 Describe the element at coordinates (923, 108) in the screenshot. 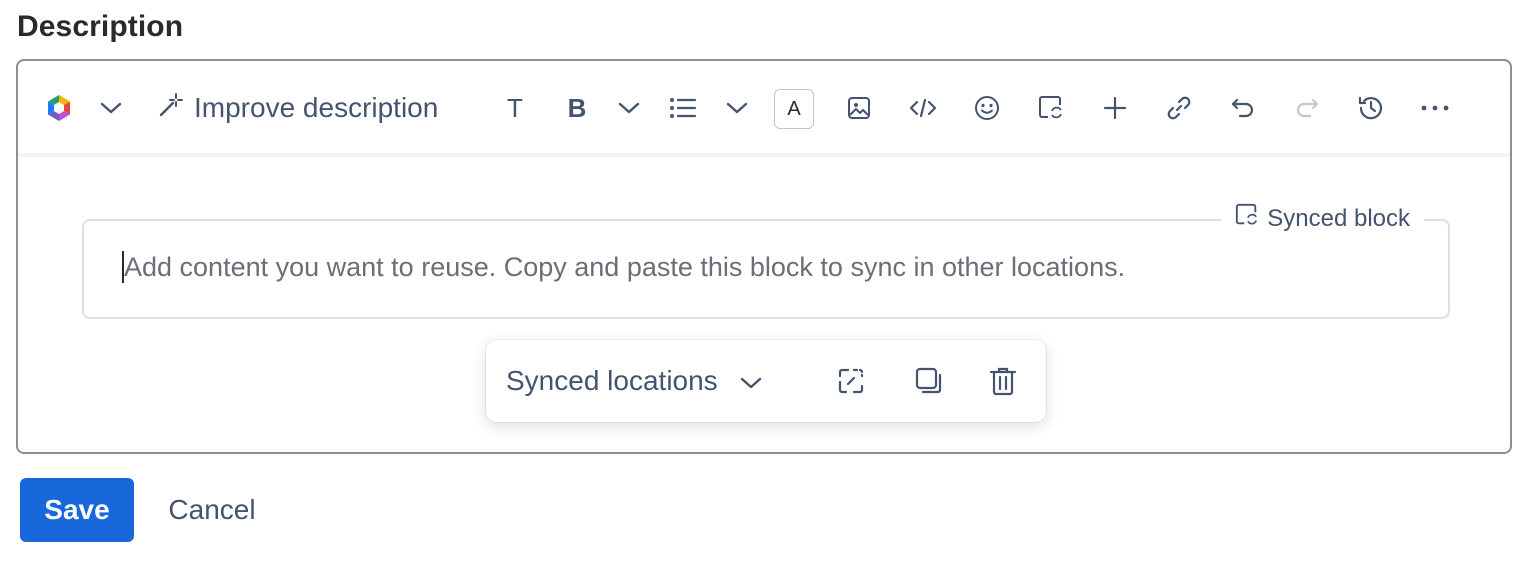

I see `code-icon` at that location.